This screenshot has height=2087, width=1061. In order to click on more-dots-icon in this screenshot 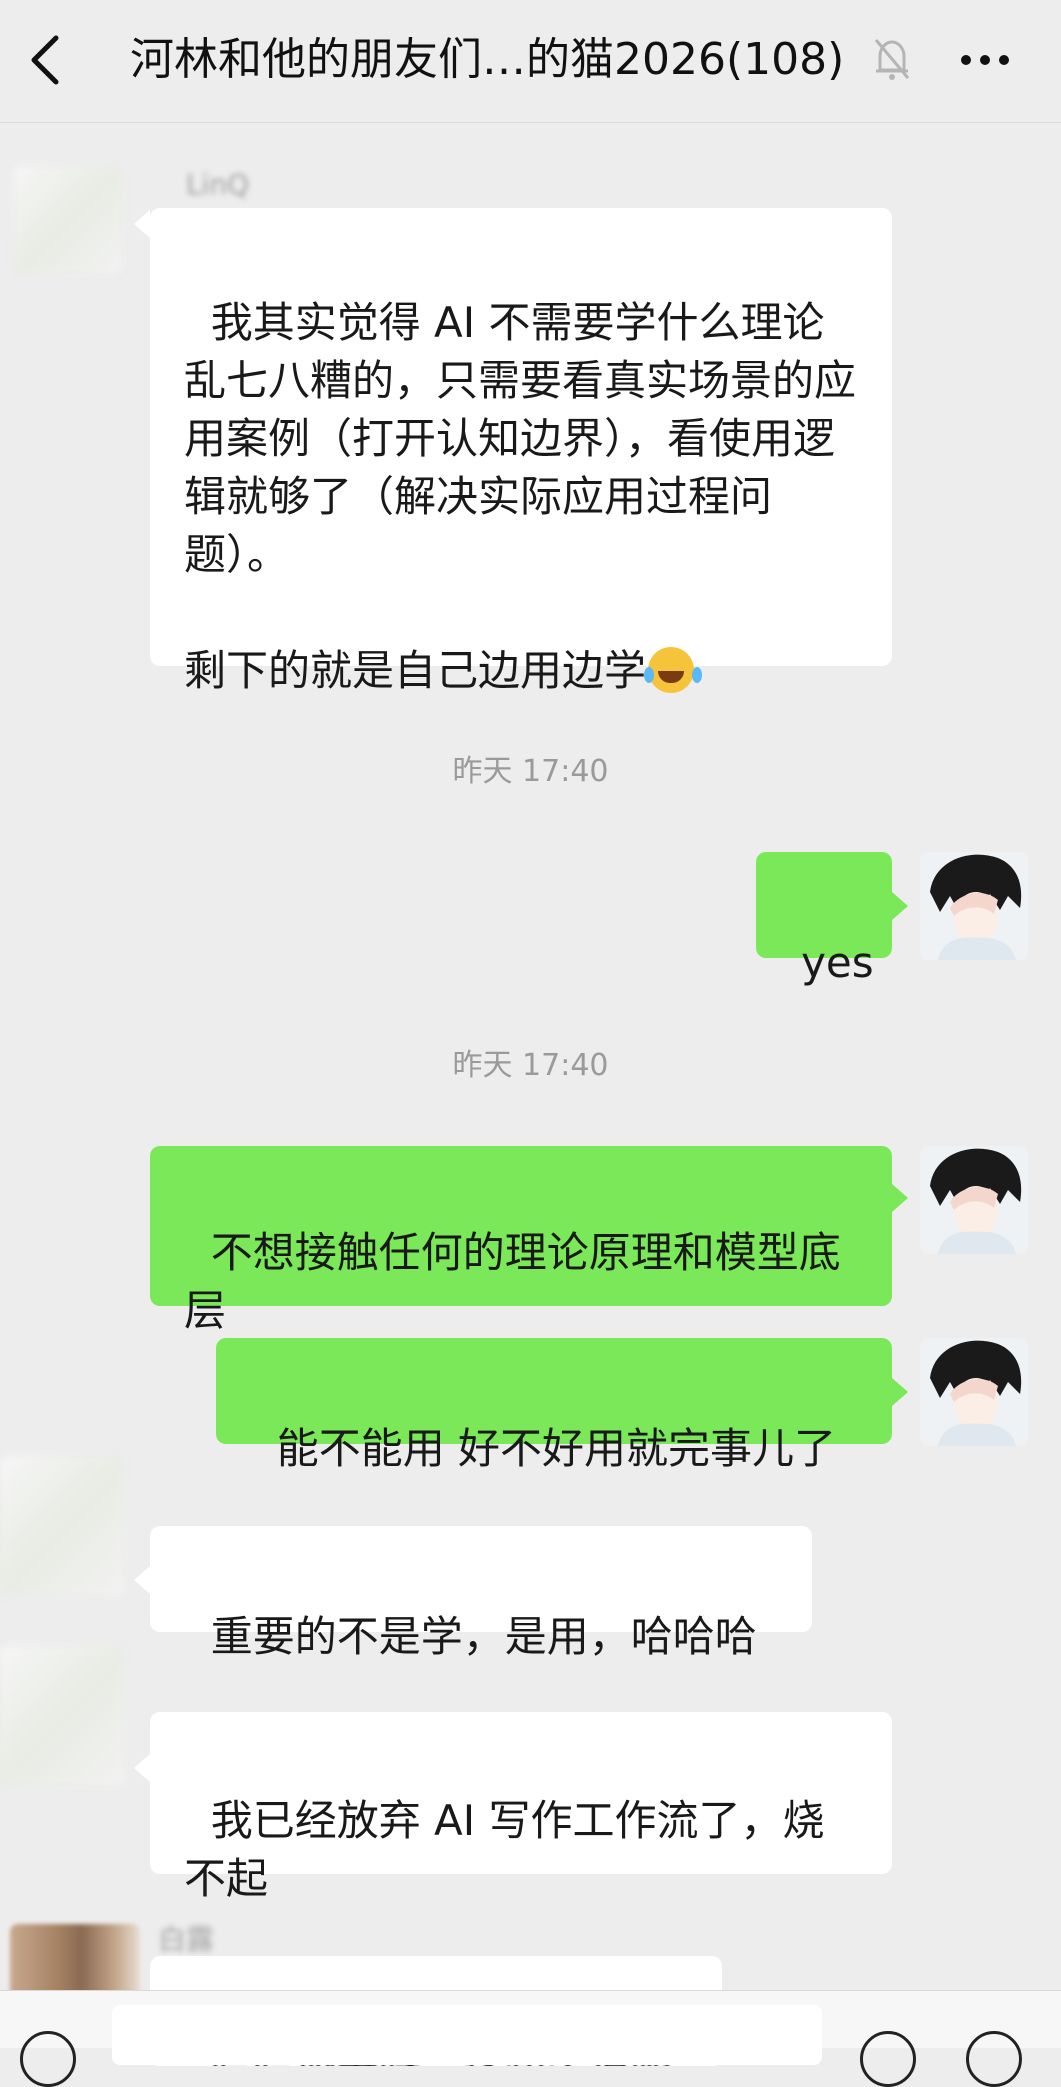, I will do `click(985, 60)`.